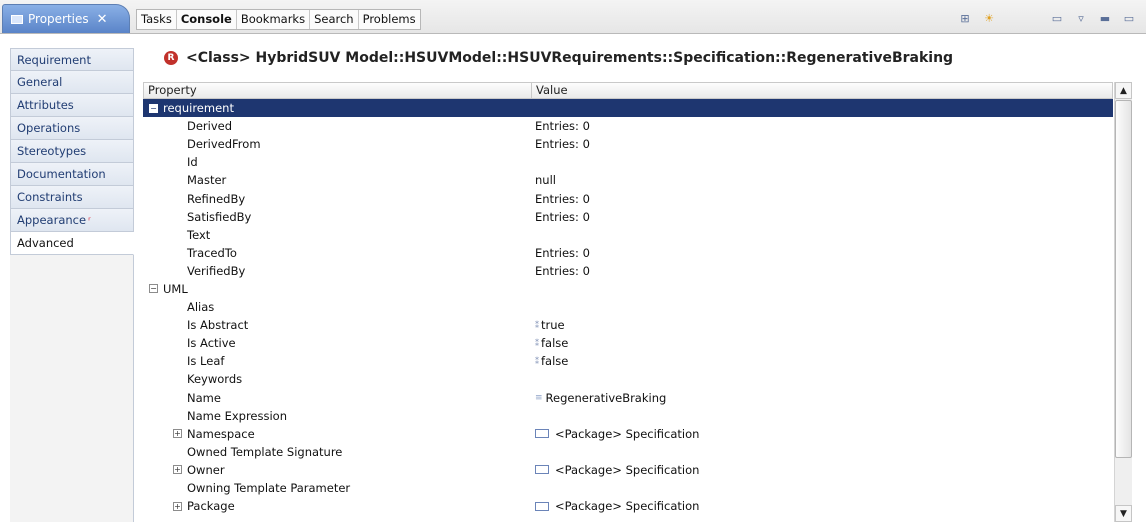  I want to click on scroll-thumb, so click(1123, 279).